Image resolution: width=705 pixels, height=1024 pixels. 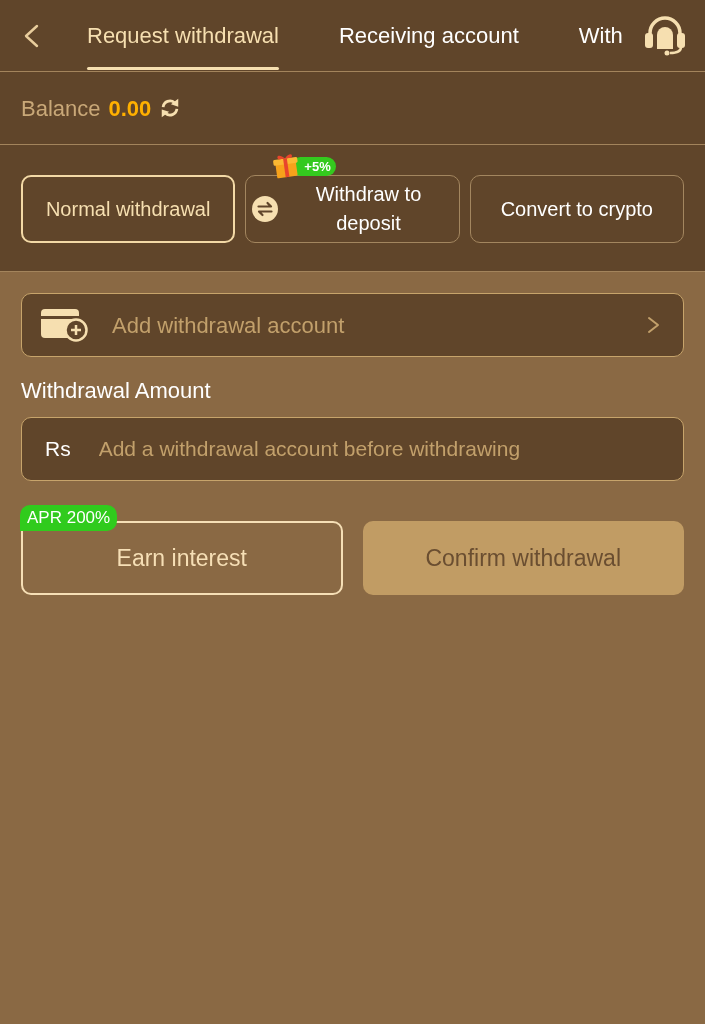 I want to click on swap-icon, so click(x=265, y=209).